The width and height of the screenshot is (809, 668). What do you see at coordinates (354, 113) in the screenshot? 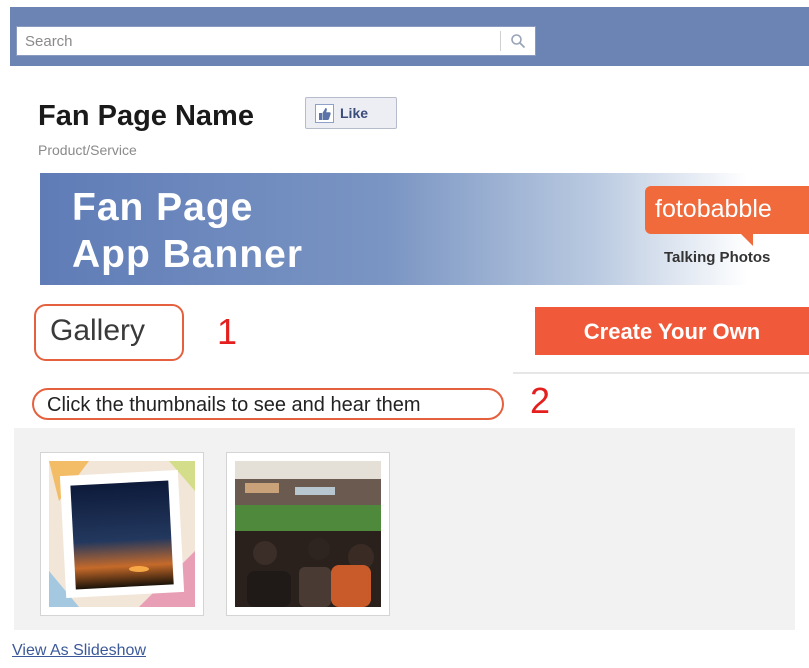
I see `like-label: Like` at bounding box center [354, 113].